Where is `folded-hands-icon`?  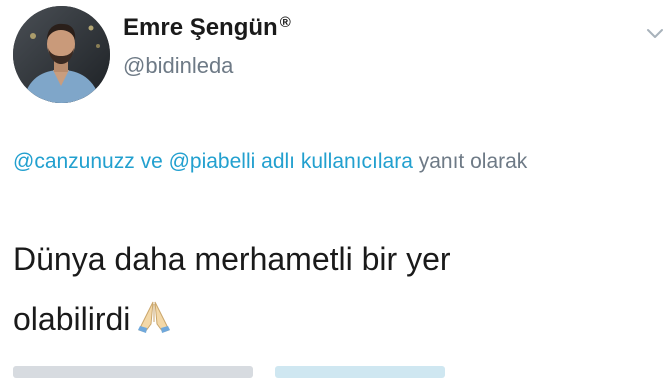 folded-hands-icon is located at coordinates (154, 317).